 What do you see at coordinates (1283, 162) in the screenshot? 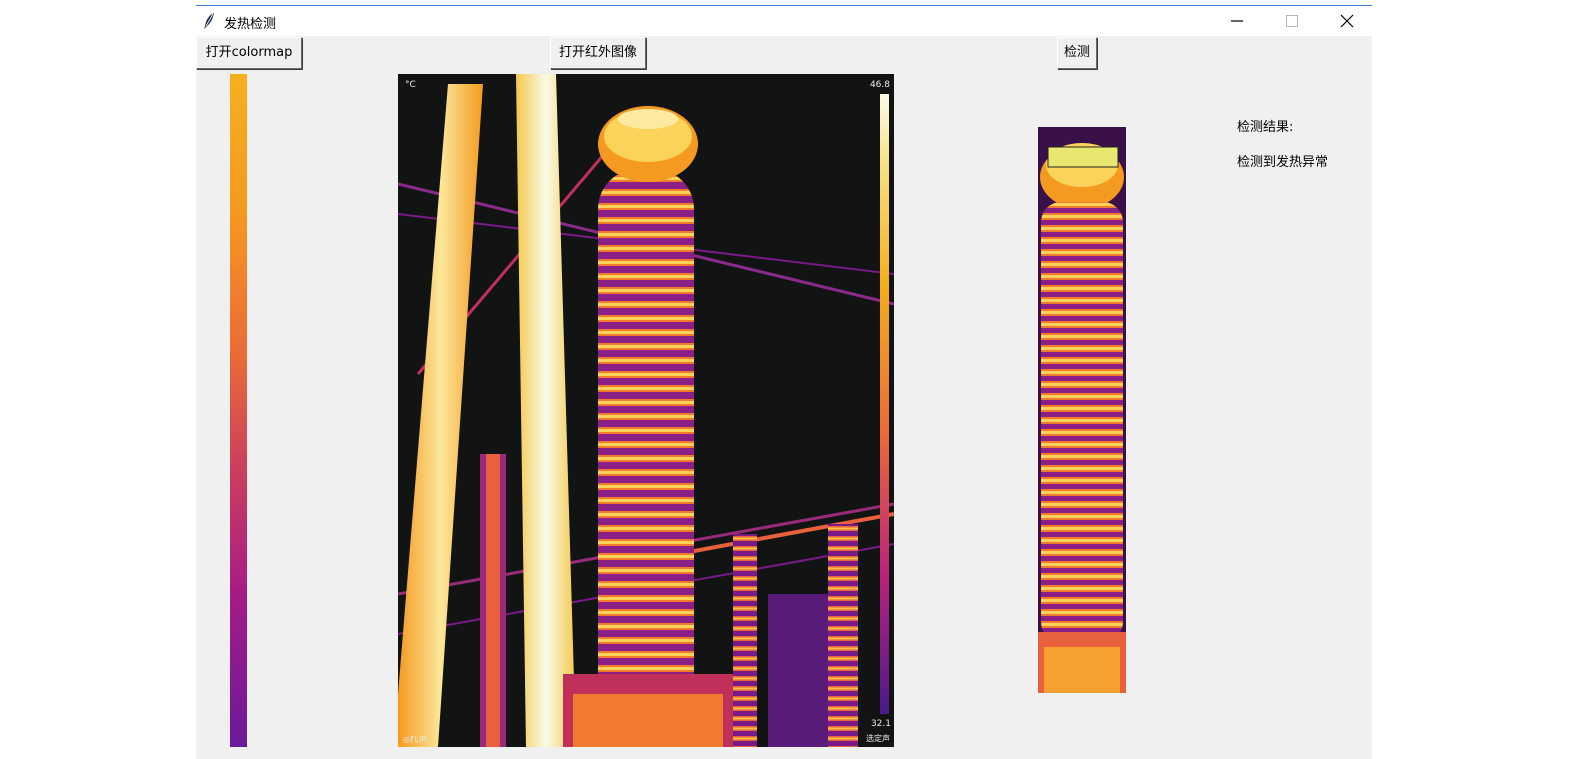
I see `detection-result-text: 检测到发热异常` at bounding box center [1283, 162].